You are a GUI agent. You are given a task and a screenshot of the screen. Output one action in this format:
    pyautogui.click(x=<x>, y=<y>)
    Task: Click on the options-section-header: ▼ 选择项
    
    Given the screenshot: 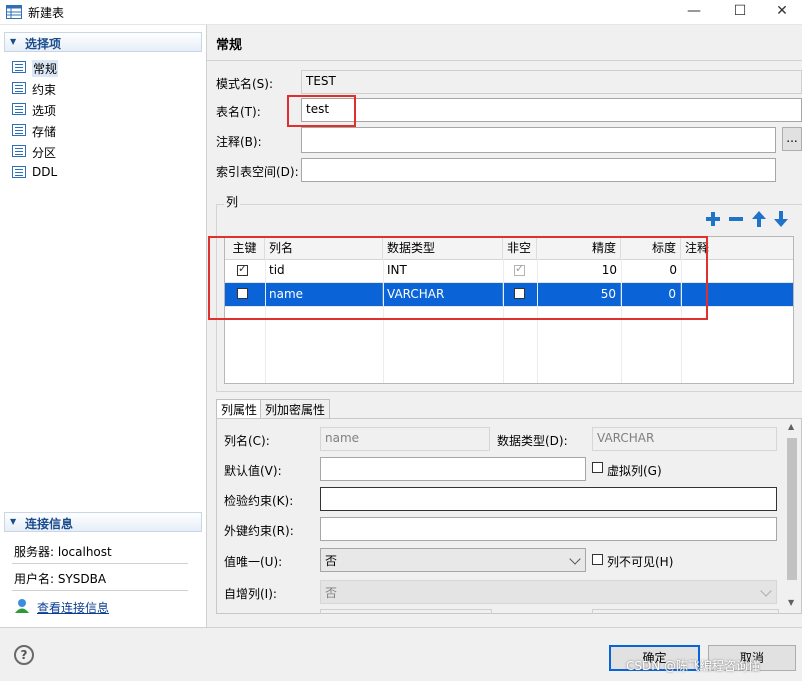 What is the action you would take?
    pyautogui.click(x=103, y=42)
    